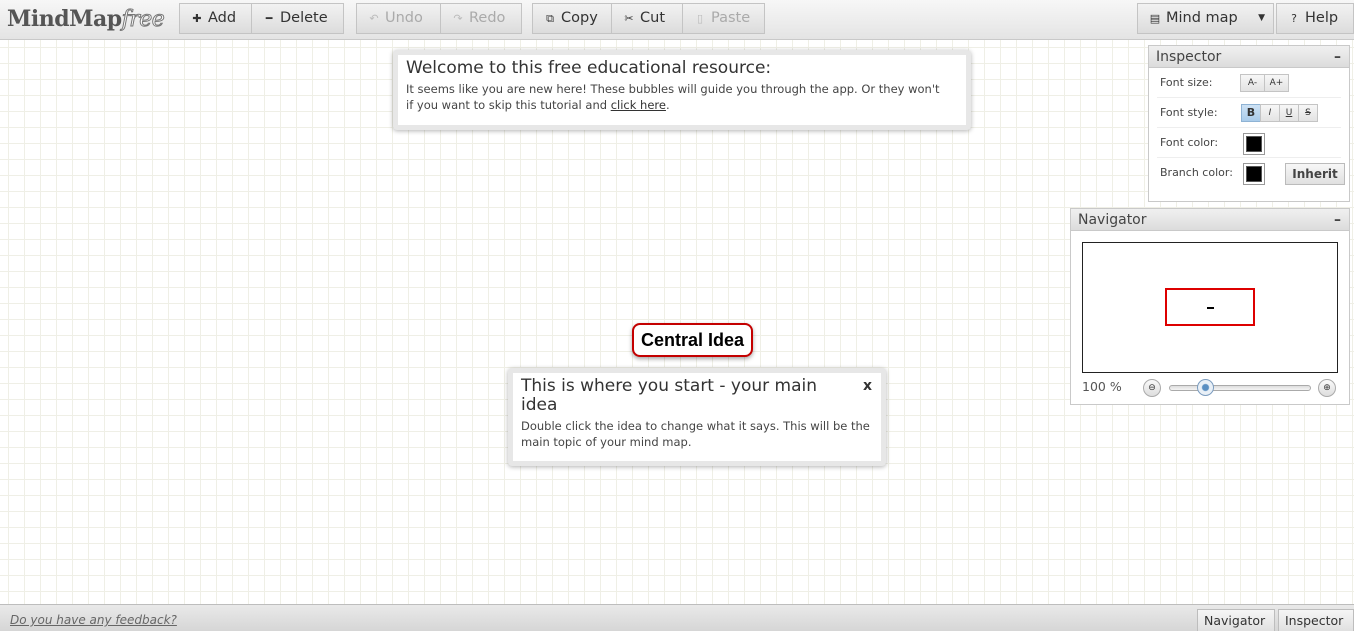 This screenshot has height=631, width=1354. I want to click on navigator-toggle-button: Navigator, so click(1236, 620).